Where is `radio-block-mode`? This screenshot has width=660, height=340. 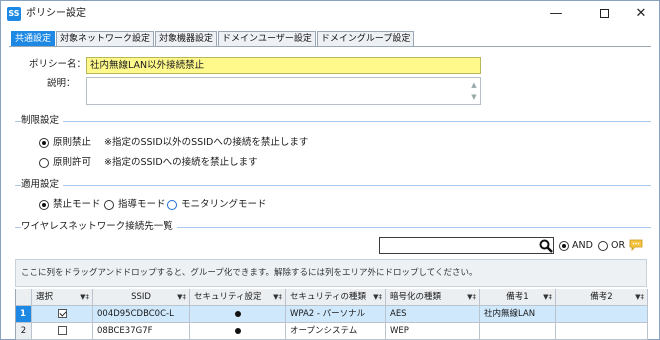 radio-block-mode is located at coordinates (44, 205).